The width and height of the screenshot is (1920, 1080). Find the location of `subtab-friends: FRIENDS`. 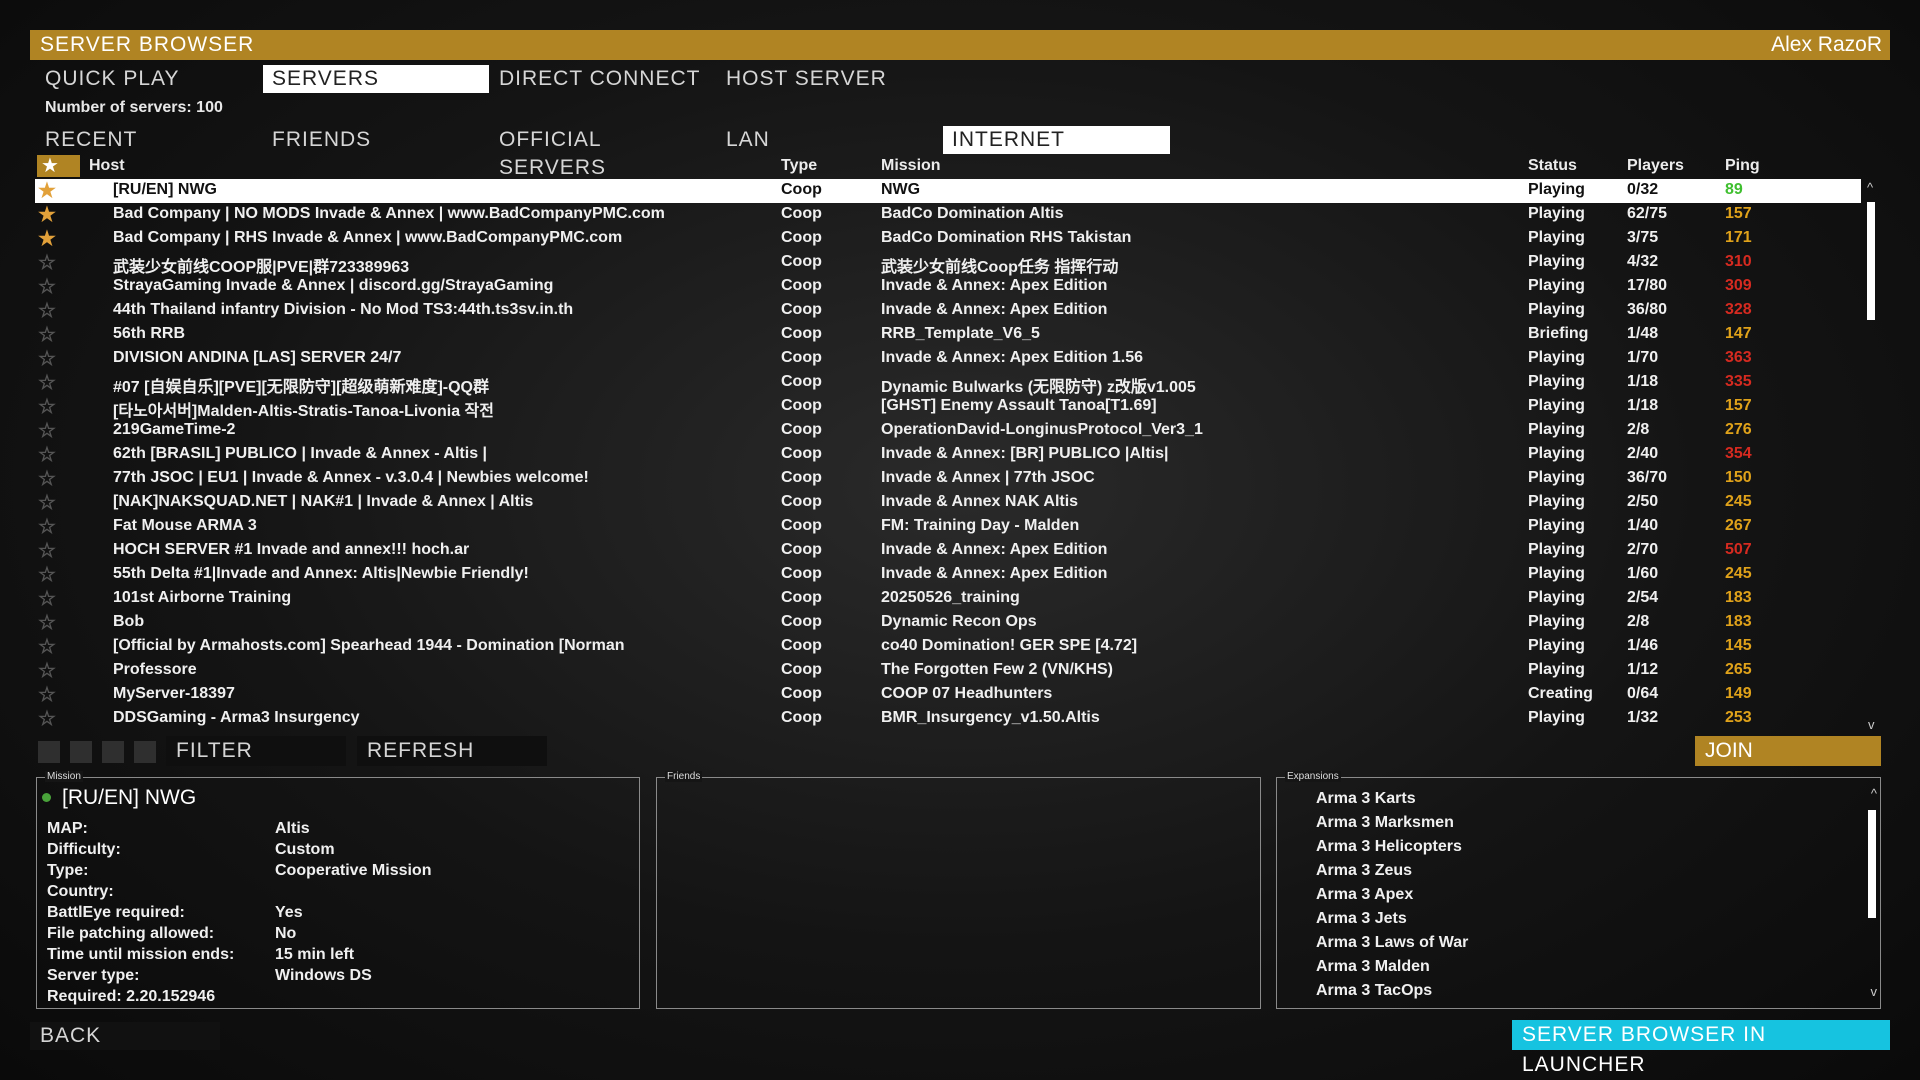

subtab-friends: FRIENDS is located at coordinates (373, 140).